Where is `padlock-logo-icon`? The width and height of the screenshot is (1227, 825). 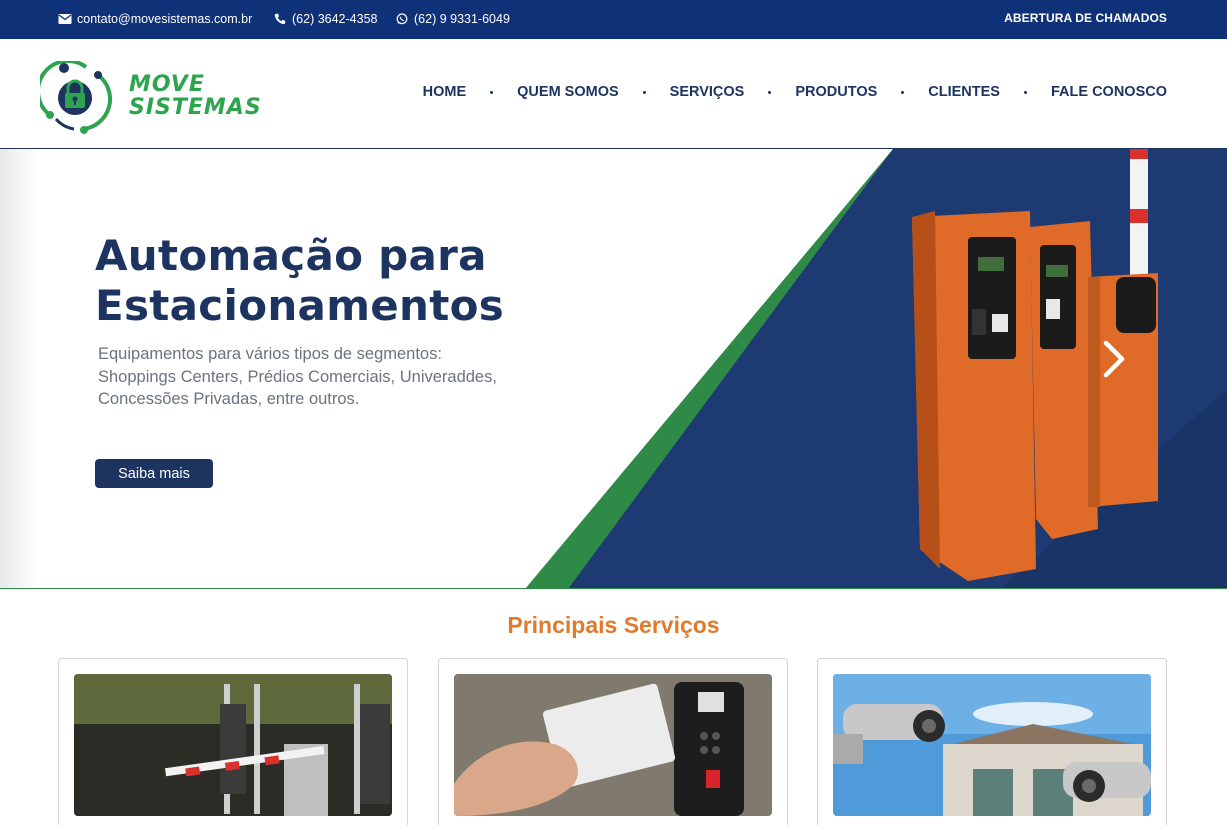
padlock-logo-icon is located at coordinates (76, 97).